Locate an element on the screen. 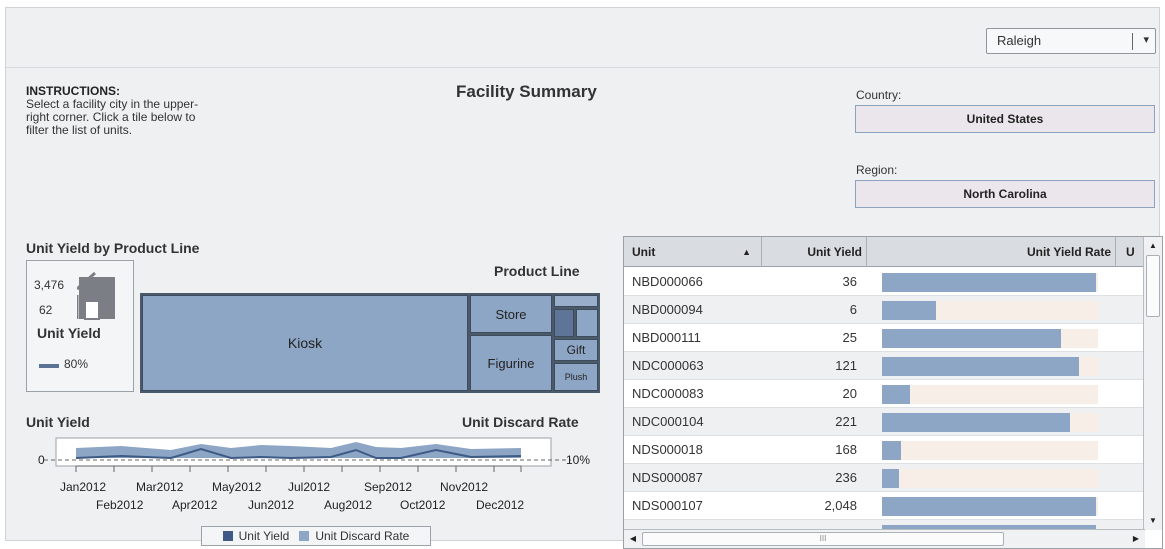  scroll-right-icon: ▶ is located at coordinates (1136, 539).